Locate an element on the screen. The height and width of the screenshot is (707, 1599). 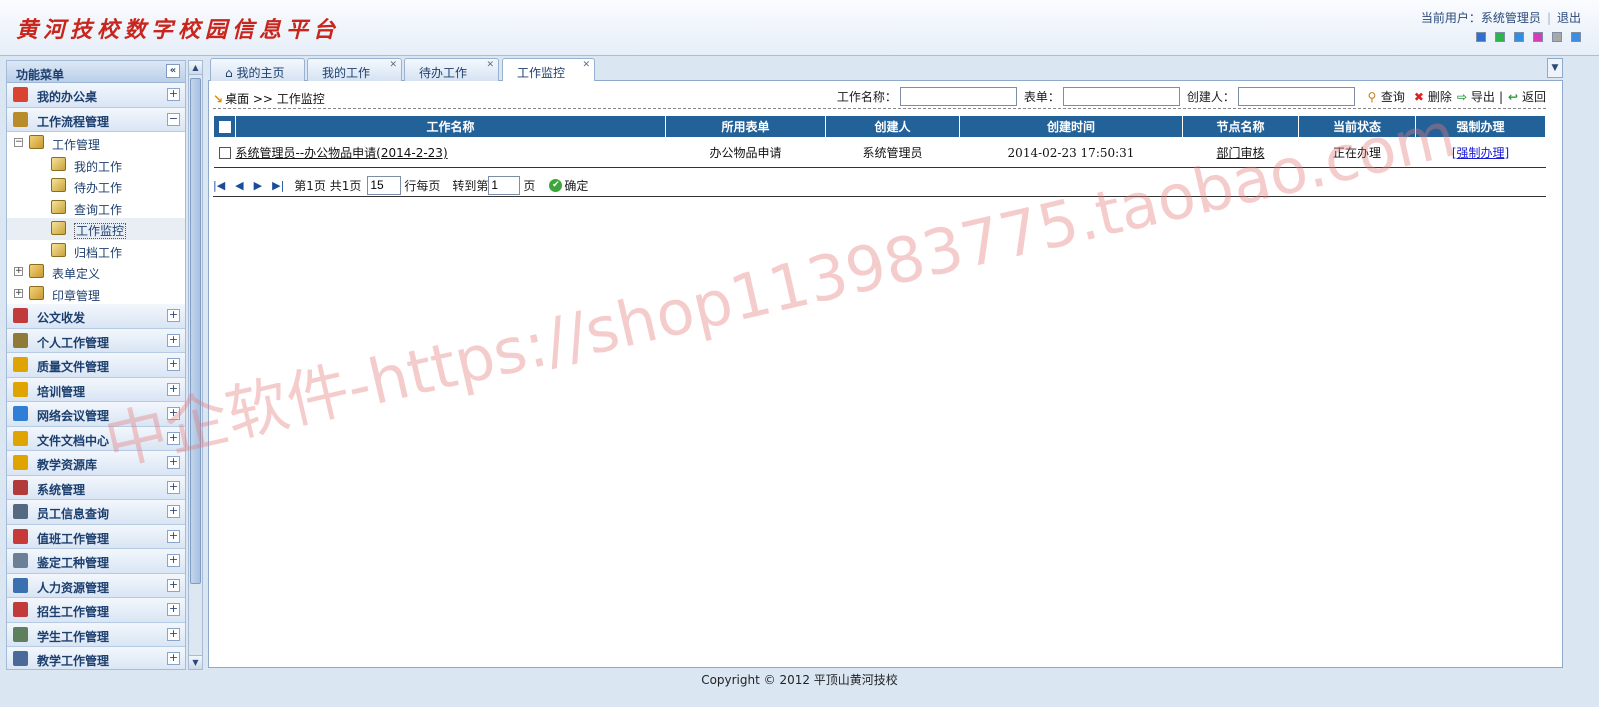
export-button: ⇨ 导出 is located at coordinates (1475, 96).